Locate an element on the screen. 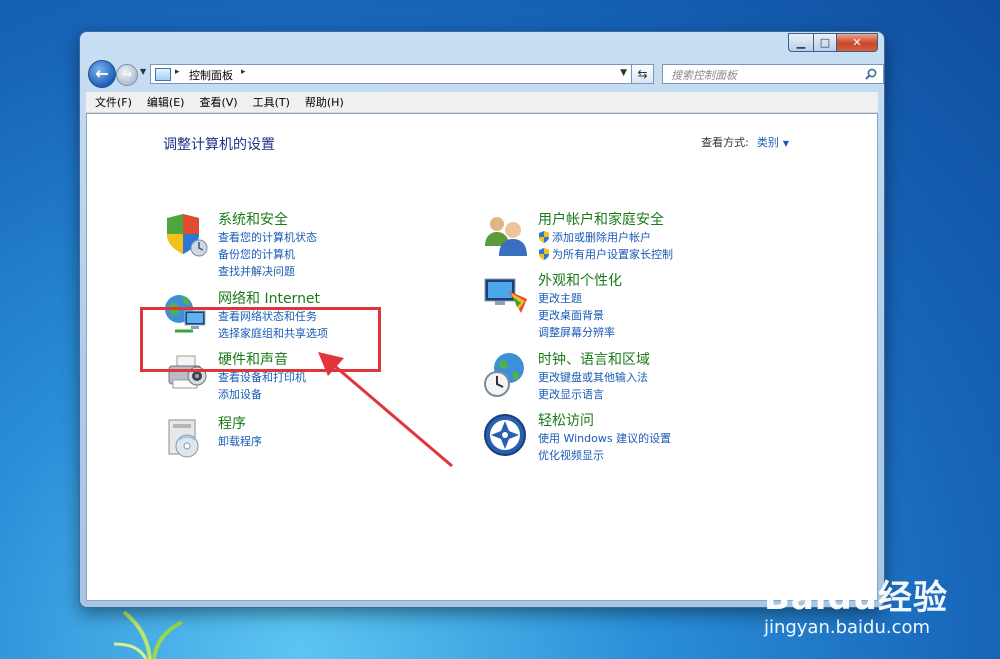 This screenshot has height=659, width=1000. category-title: 外观和个性化 is located at coordinates (580, 280).